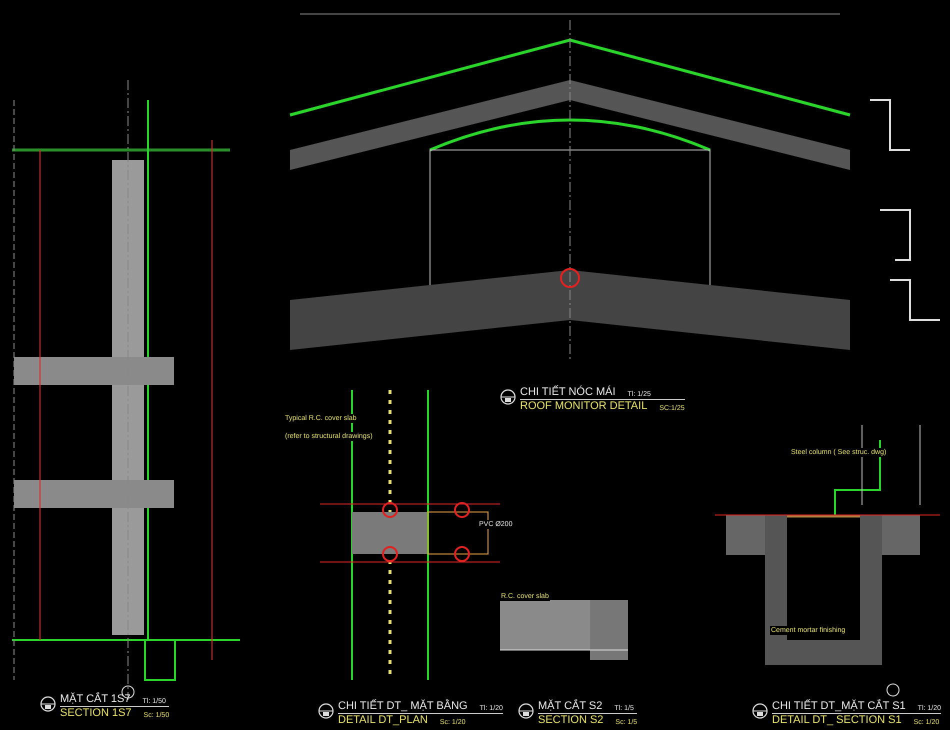  I want to click on detail-subtitle: SECTION 1S7, so click(96, 713).